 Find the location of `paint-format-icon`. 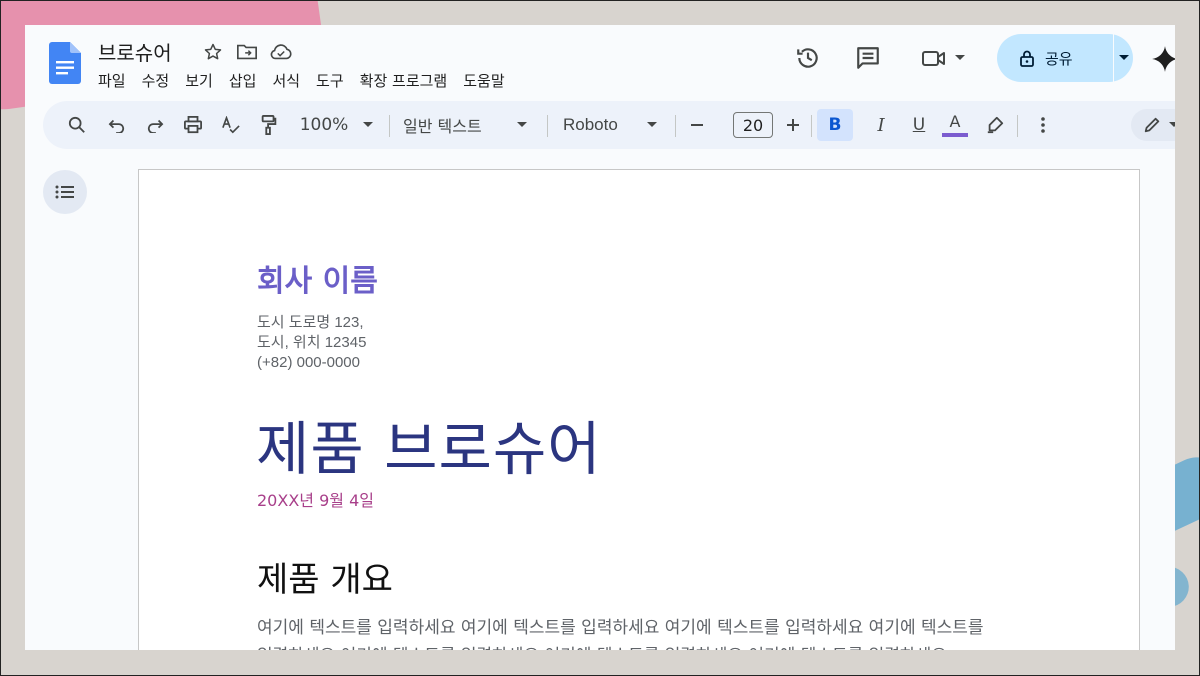

paint-format-icon is located at coordinates (269, 125).